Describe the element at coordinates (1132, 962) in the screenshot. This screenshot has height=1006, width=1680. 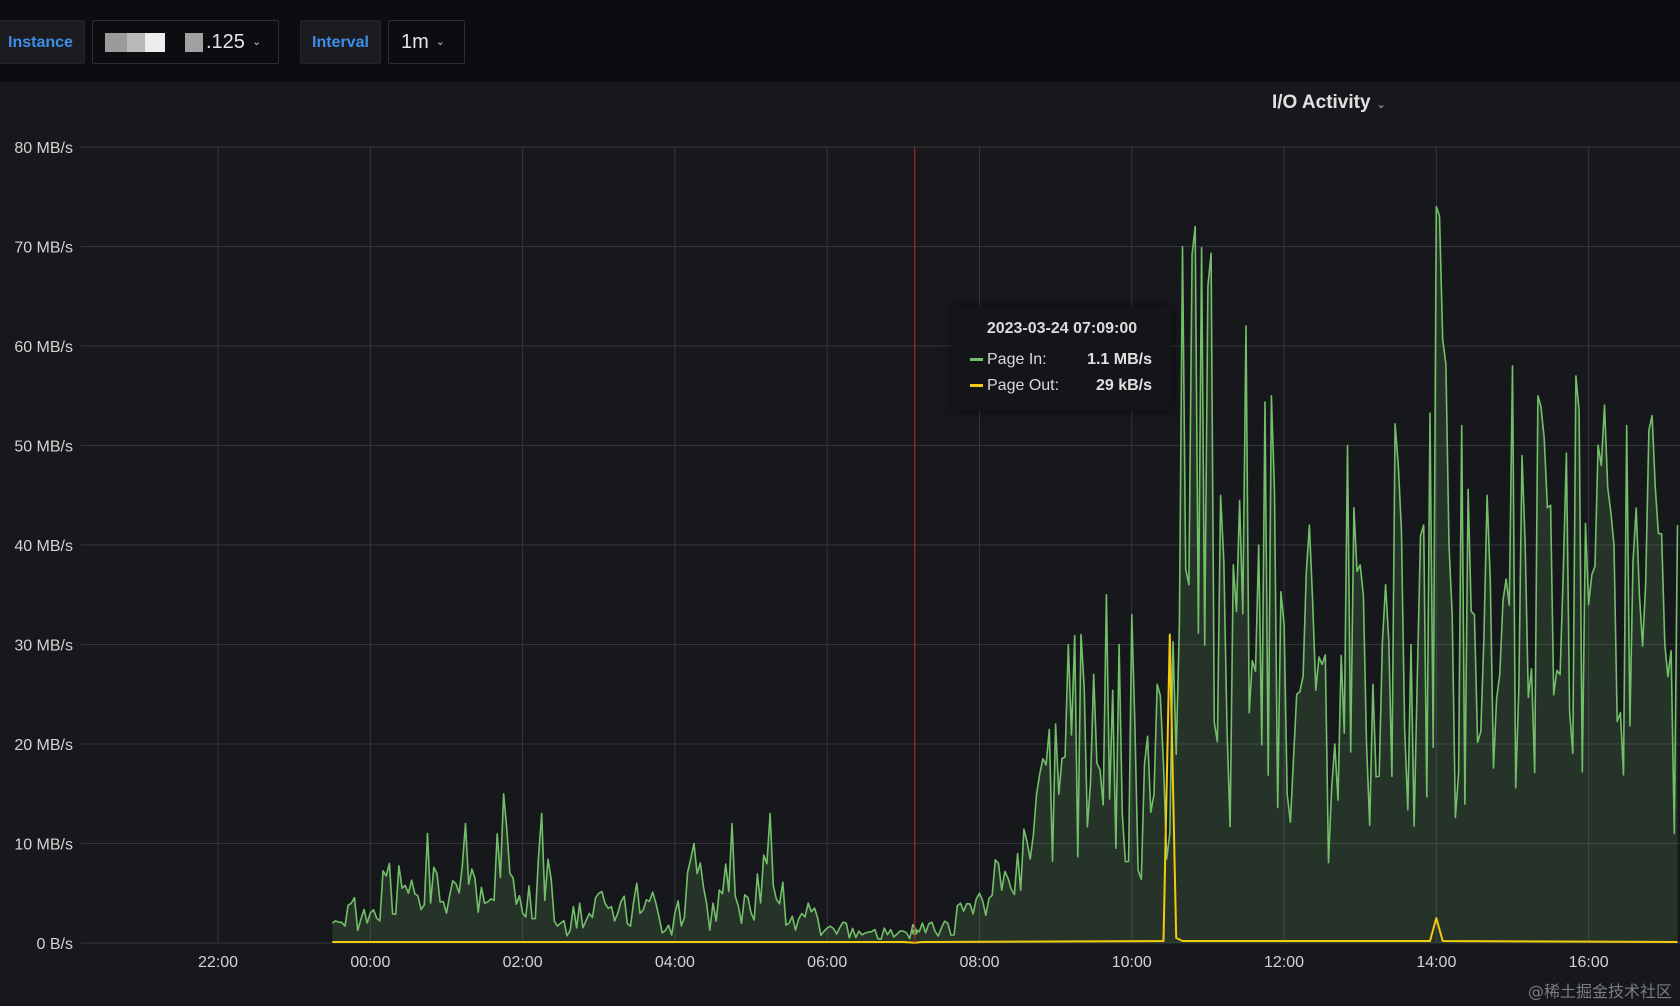
I see `x-tick-label: 10:00` at that location.